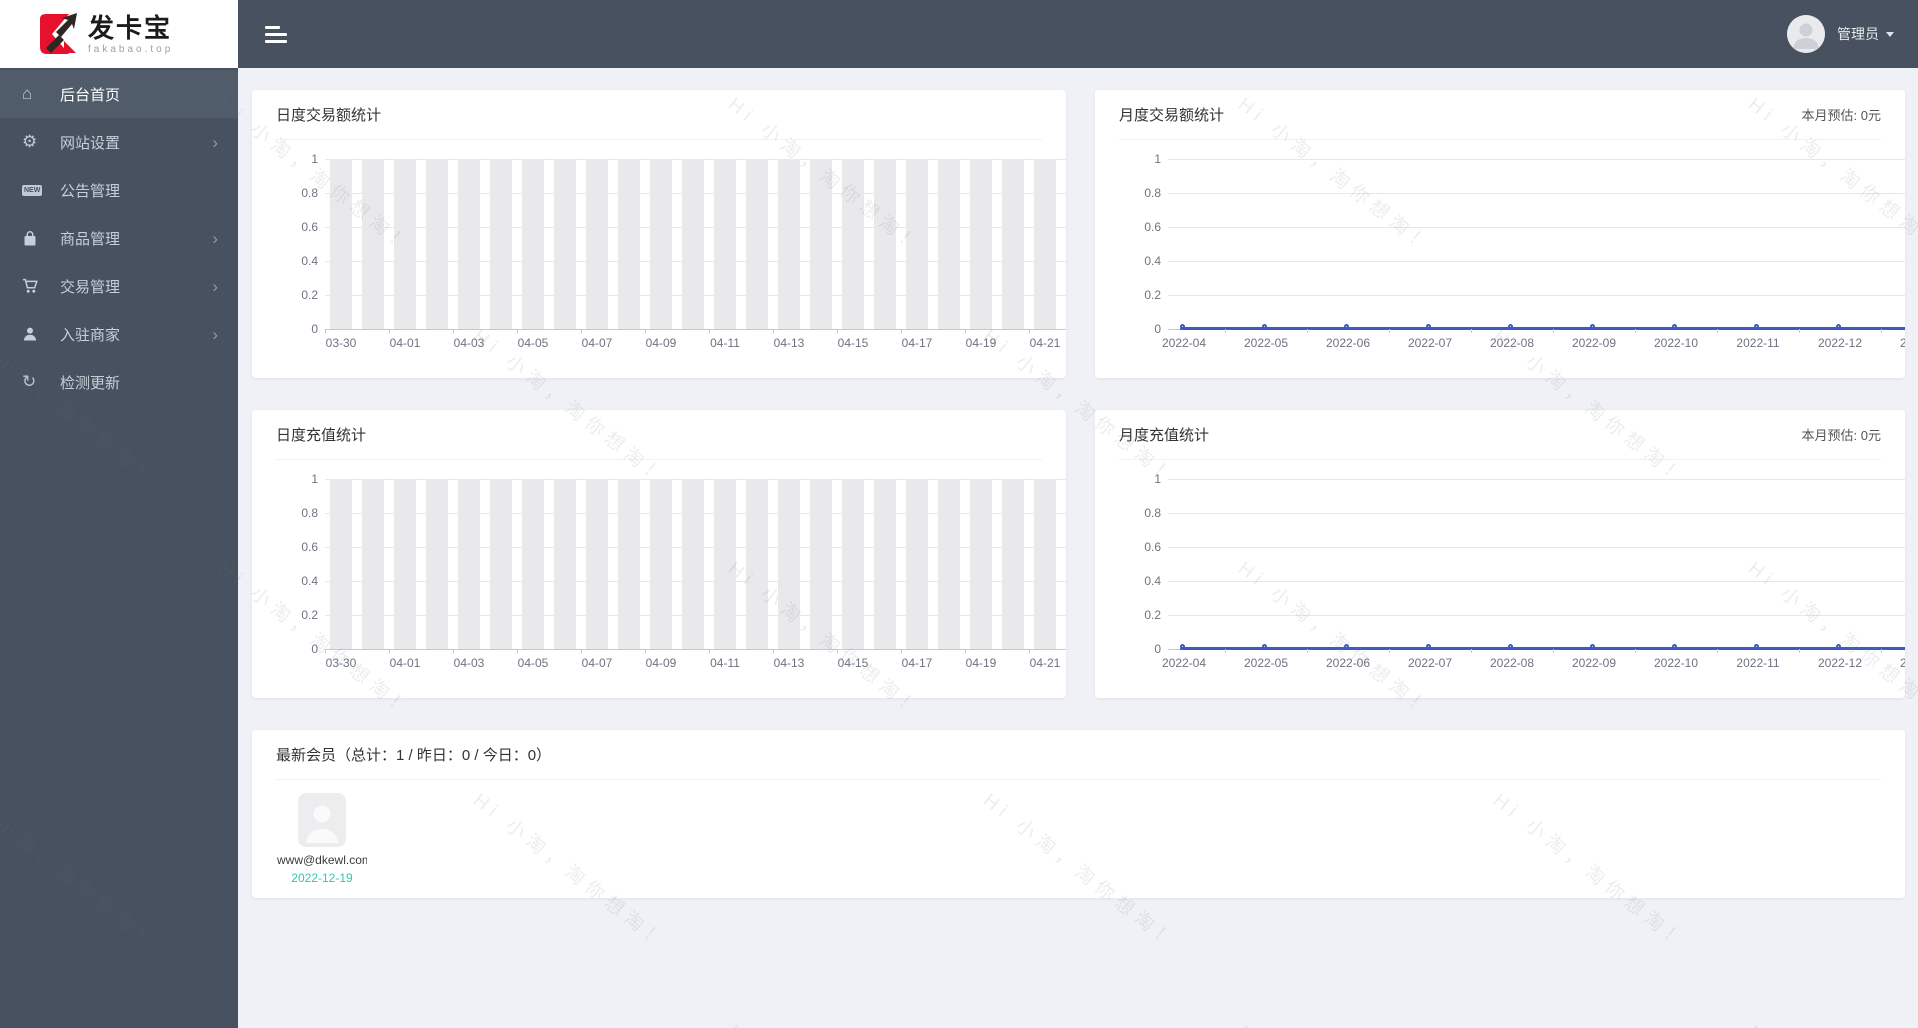 Image resolution: width=1918 pixels, height=1028 pixels. Describe the element at coordinates (90, 191) in the screenshot. I see `sidebar-item-label: 公告管理` at that location.